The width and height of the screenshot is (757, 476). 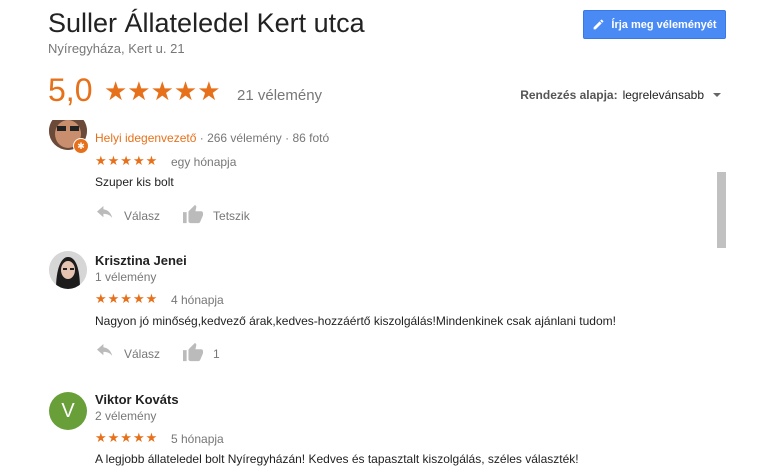 I want to click on author-meta: 2 vélemény, so click(x=126, y=416).